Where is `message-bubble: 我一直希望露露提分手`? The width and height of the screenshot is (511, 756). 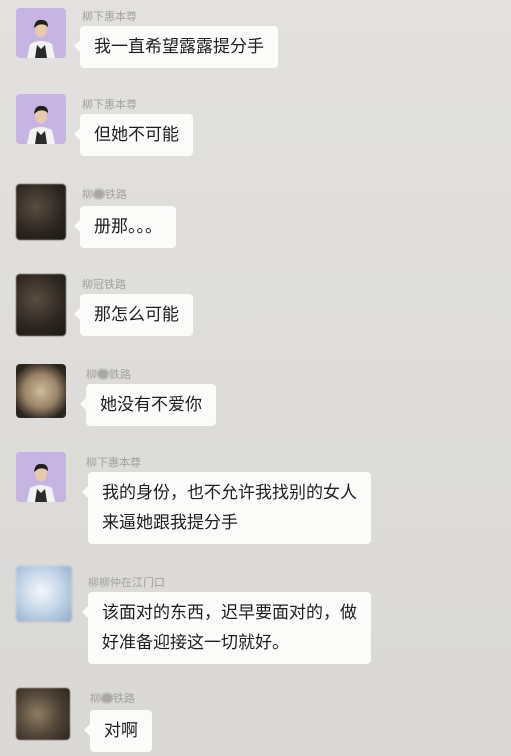 message-bubble: 我一直希望露露提分手 is located at coordinates (176, 47).